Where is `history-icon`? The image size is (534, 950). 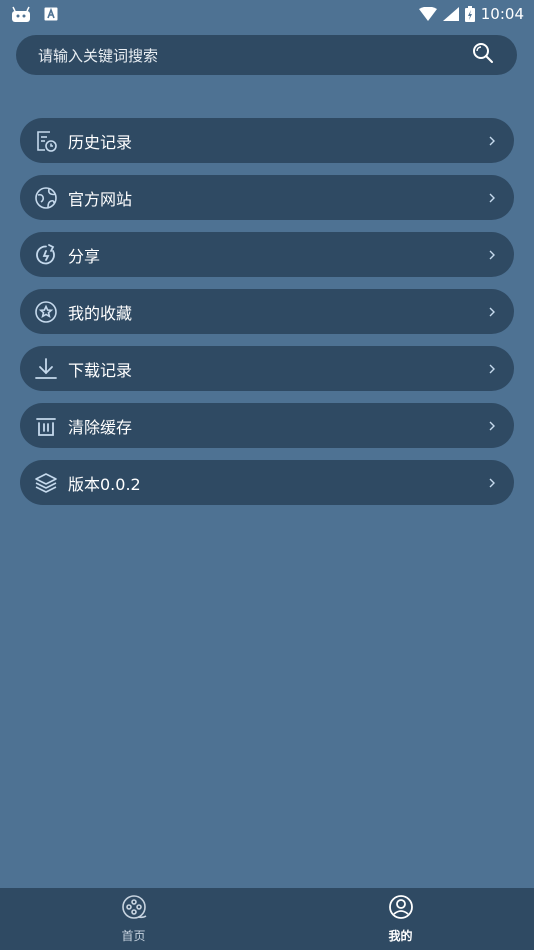 history-icon is located at coordinates (46, 141).